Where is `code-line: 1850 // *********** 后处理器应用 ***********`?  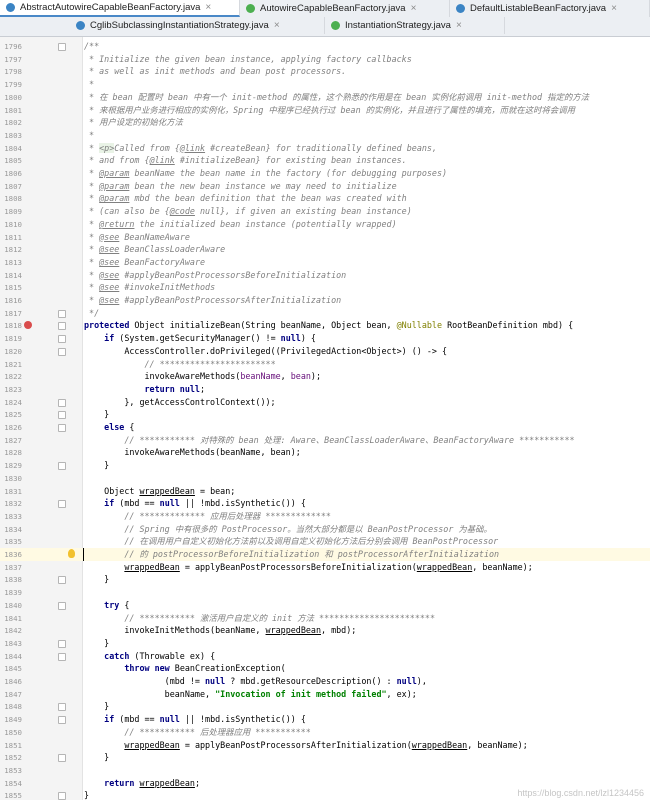
code-line: 1850 // *********** 后处理器应用 *********** is located at coordinates (325, 732).